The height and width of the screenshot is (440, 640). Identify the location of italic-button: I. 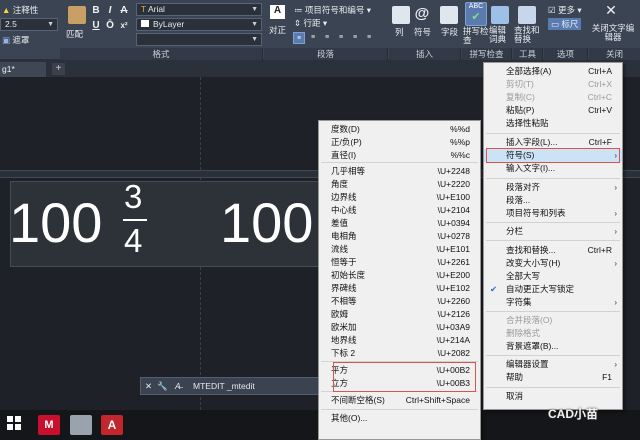
(110, 11).